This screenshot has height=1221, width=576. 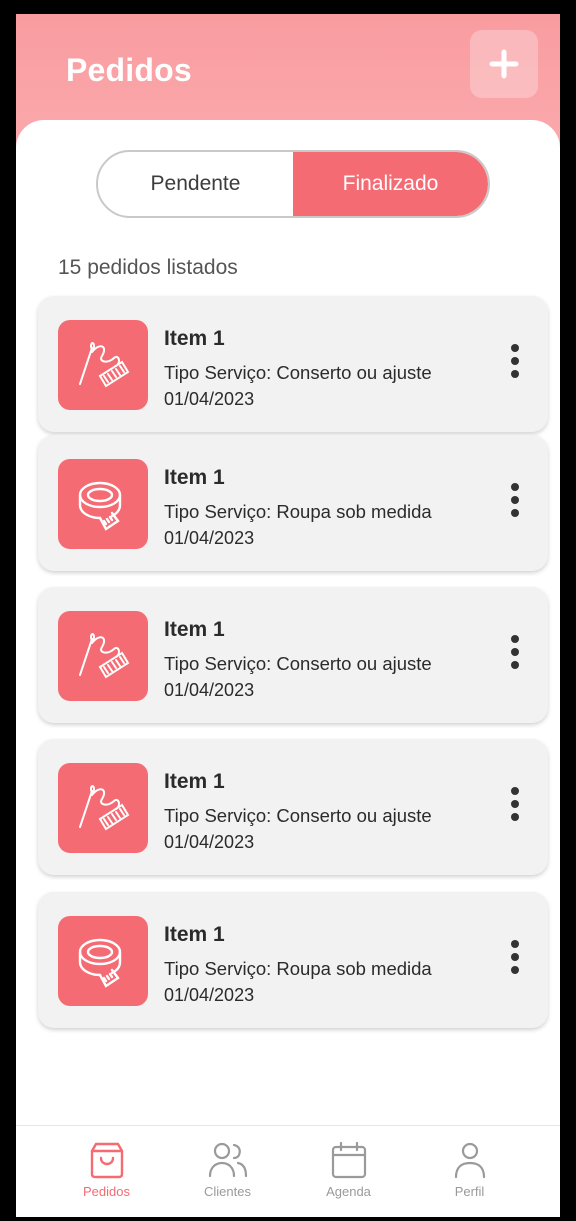 I want to click on status-tabs: Pendente Finalizado, so click(x=293, y=184).